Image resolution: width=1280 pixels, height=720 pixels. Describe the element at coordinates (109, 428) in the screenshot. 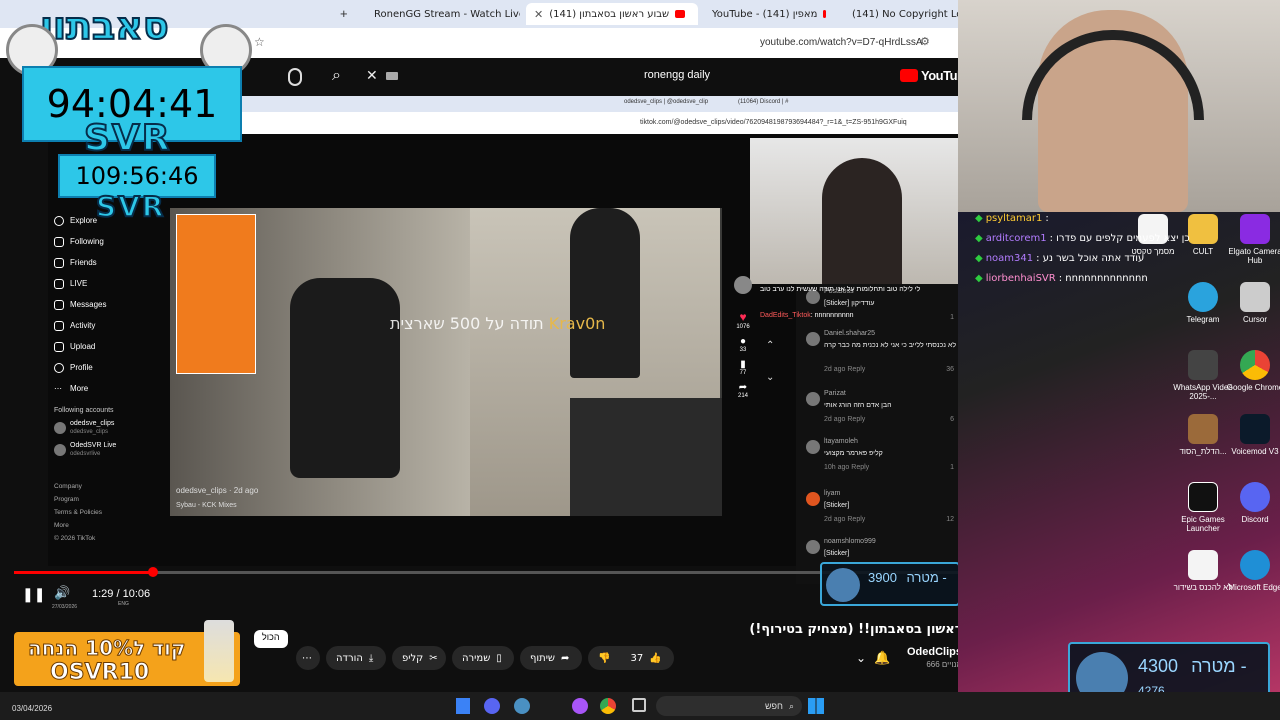

I see `following-account: odedsve_clips odedsve_clips` at that location.